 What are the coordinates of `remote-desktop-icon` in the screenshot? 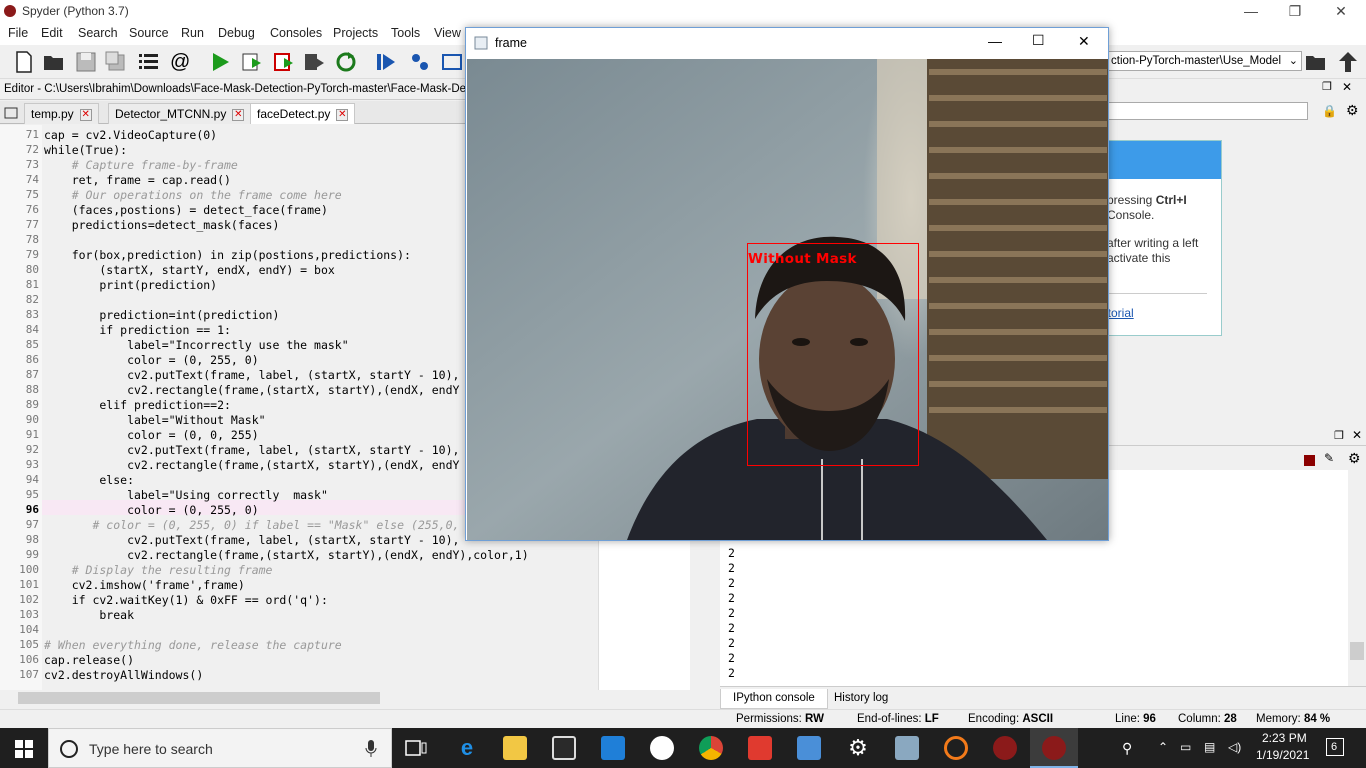 It's located at (809, 748).